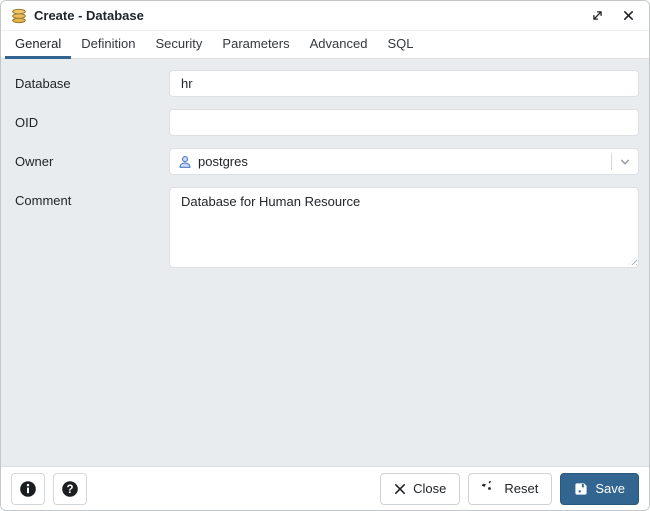 The height and width of the screenshot is (511, 650). I want to click on close-x-icon, so click(400, 488).